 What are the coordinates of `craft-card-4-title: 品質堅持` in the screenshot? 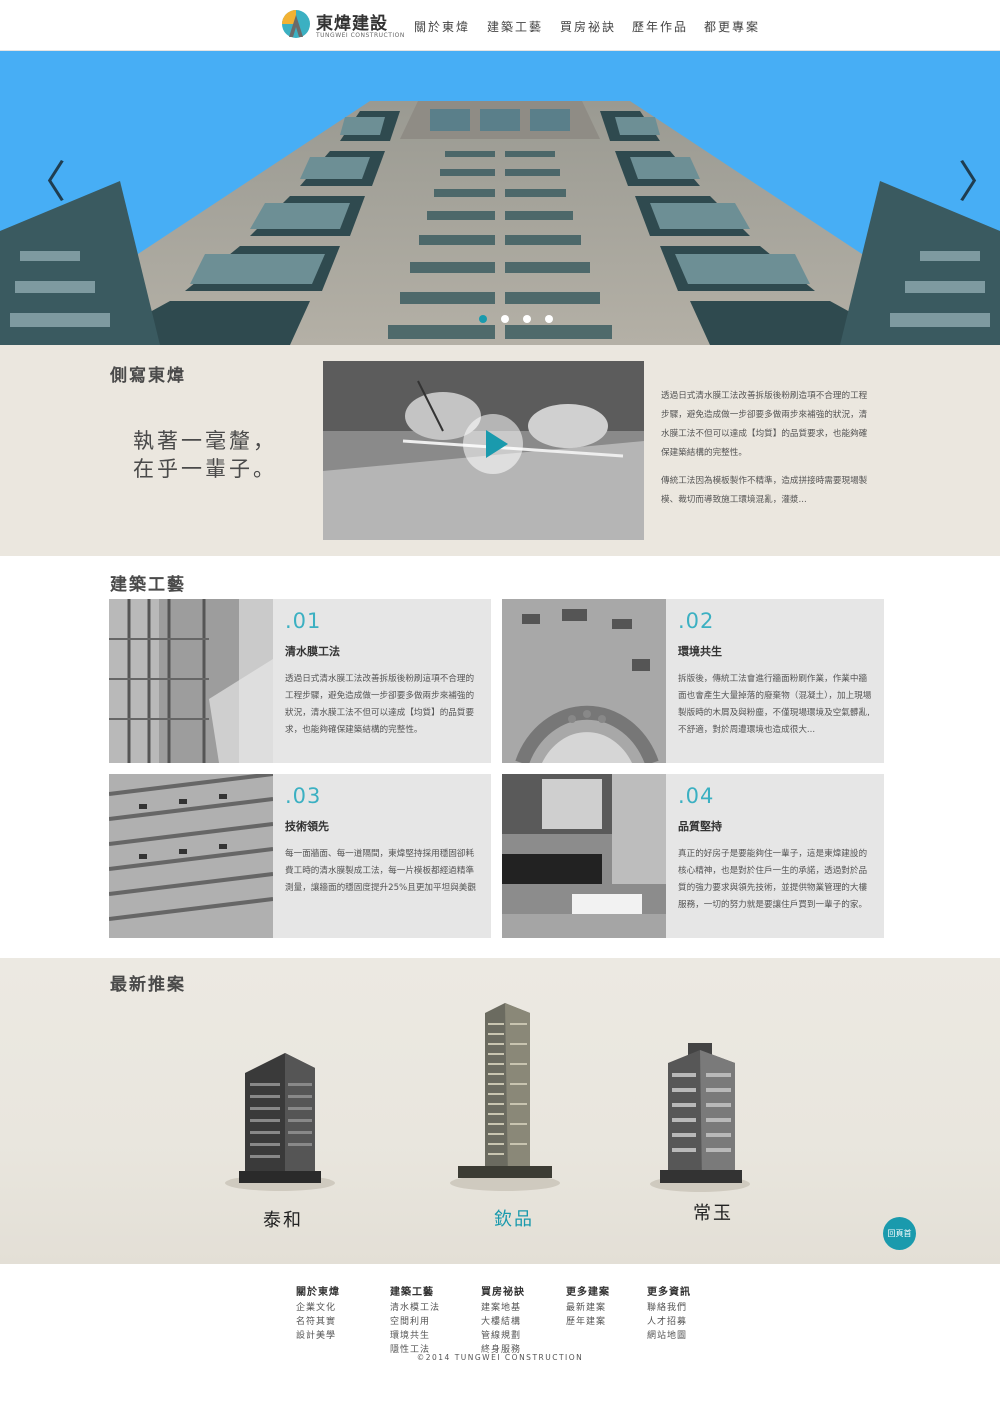 It's located at (700, 826).